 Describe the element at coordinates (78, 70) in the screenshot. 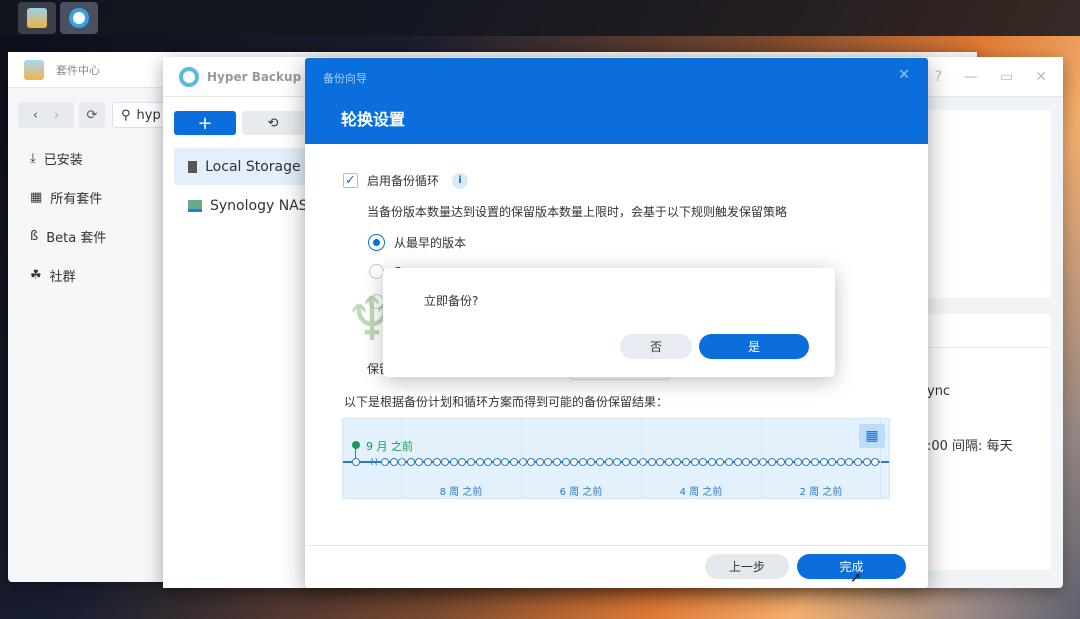

I see `window-title: 套件中心` at that location.